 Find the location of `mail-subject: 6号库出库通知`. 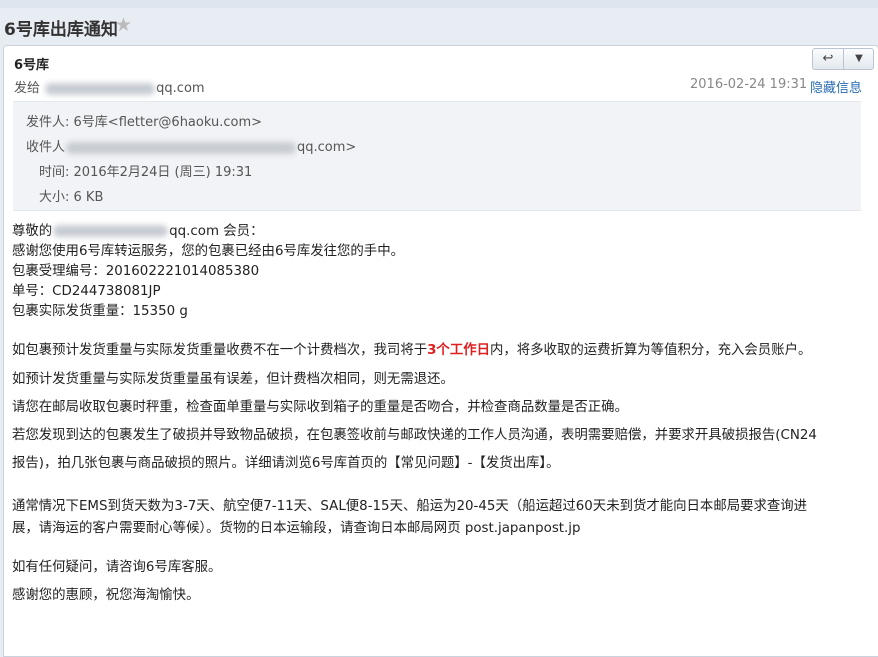

mail-subject: 6号库出库通知 is located at coordinates (61, 30).